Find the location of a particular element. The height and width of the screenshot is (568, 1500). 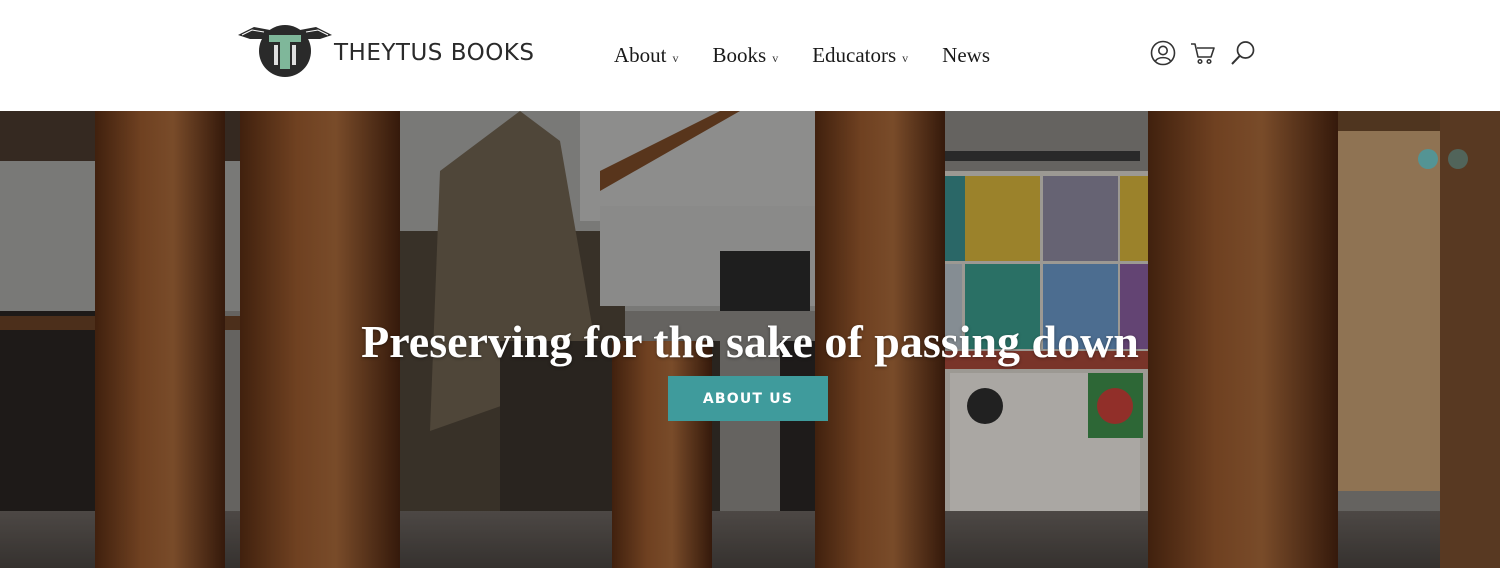

main-nav: About v Books v Educators v News is located at coordinates (819, 55).